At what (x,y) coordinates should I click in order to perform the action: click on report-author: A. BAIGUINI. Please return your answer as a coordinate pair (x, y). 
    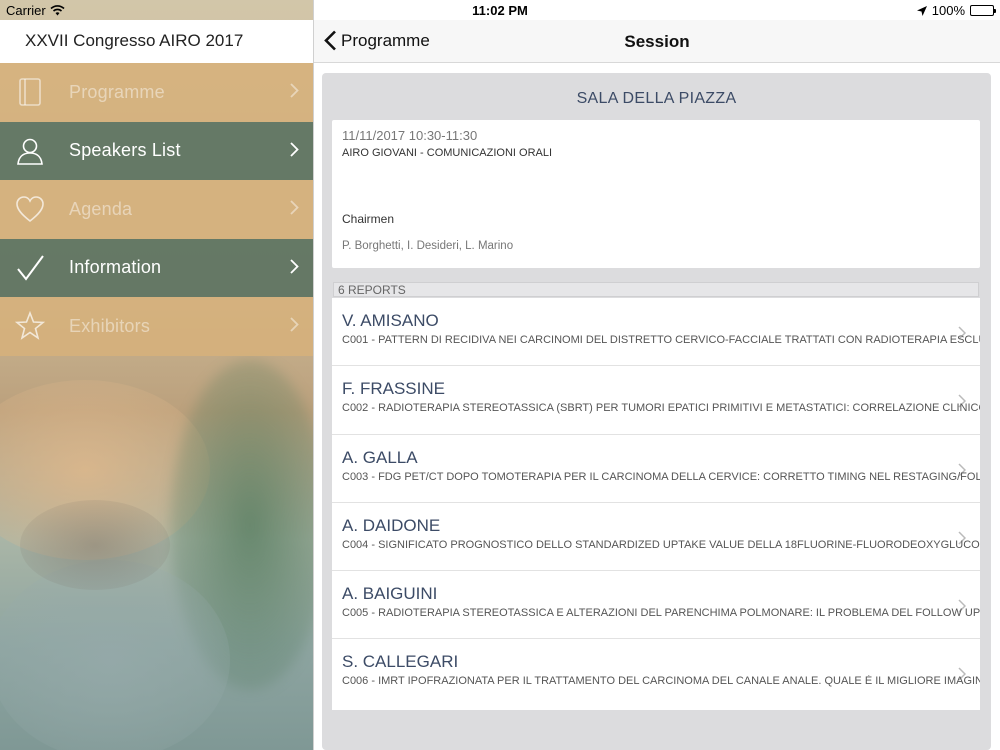
    Looking at the image, I should click on (390, 594).